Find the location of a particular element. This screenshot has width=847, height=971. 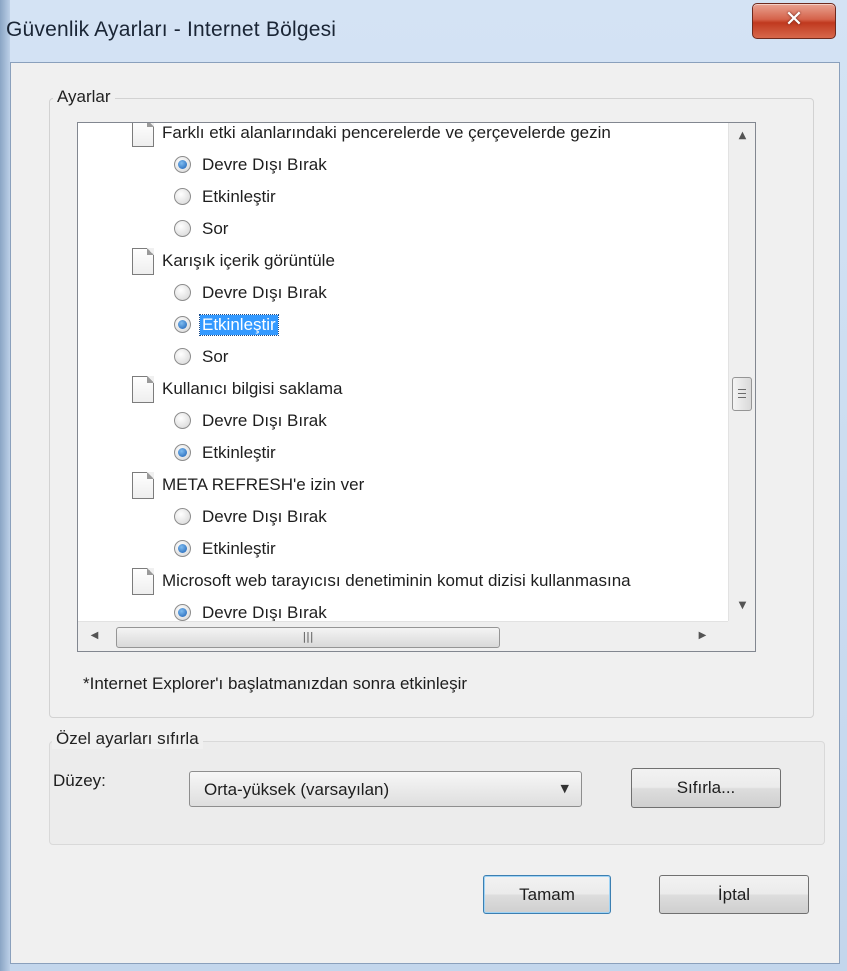

level-dropdown-value: Orta-yüksek (varsayılan) is located at coordinates (297, 789).